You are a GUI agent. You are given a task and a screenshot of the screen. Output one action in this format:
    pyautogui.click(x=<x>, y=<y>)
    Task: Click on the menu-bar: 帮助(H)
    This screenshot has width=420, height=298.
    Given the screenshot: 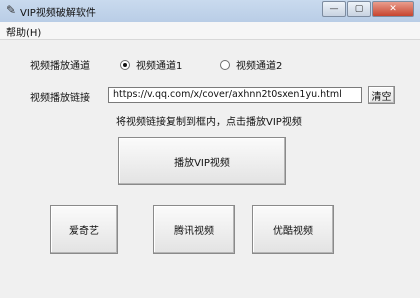 What is the action you would take?
    pyautogui.click(x=210, y=31)
    